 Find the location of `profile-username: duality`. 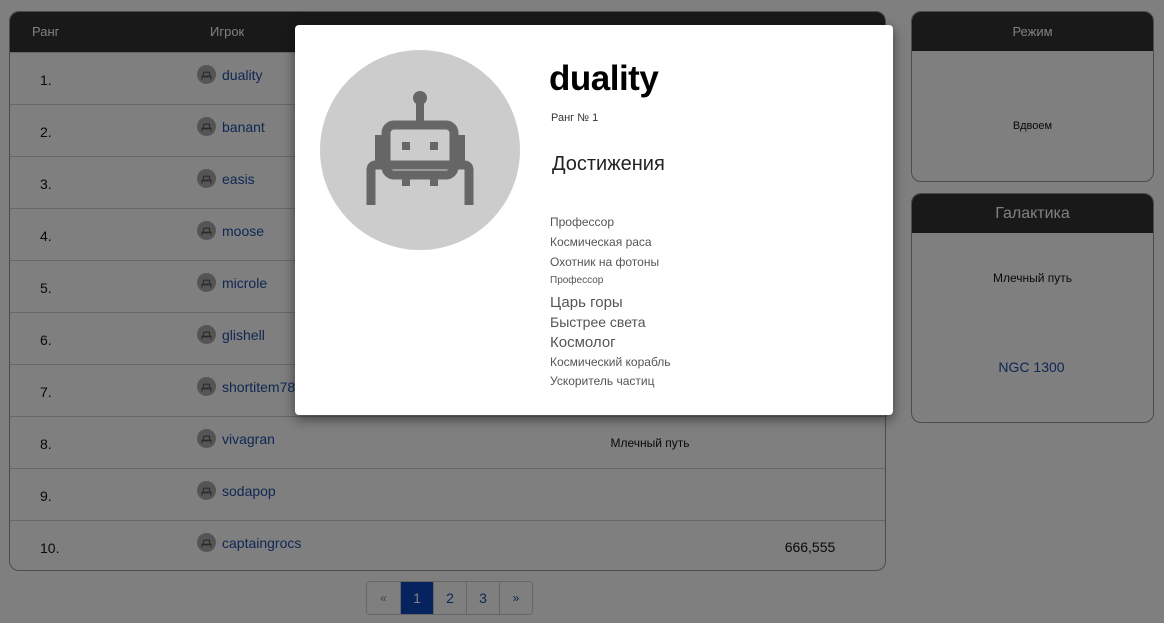

profile-username: duality is located at coordinates (604, 78).